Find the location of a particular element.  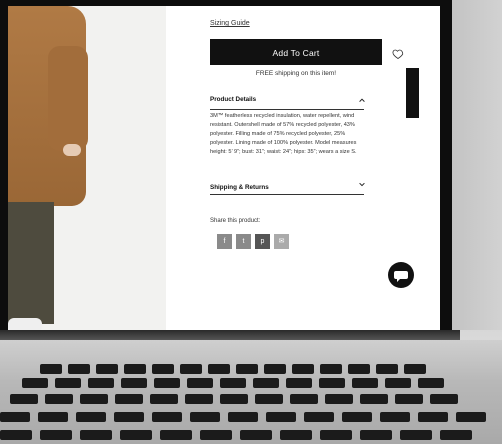

pinterest-icon: p is located at coordinates (262, 241).